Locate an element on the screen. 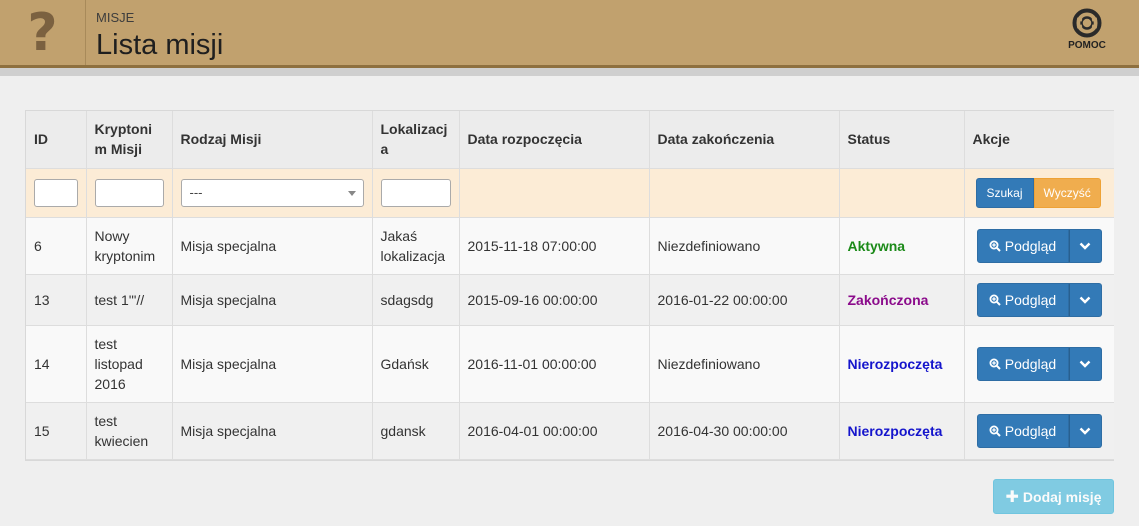 The width and height of the screenshot is (1139, 526). add-mission-button: ✚ Dodaj misję is located at coordinates (1053, 496).